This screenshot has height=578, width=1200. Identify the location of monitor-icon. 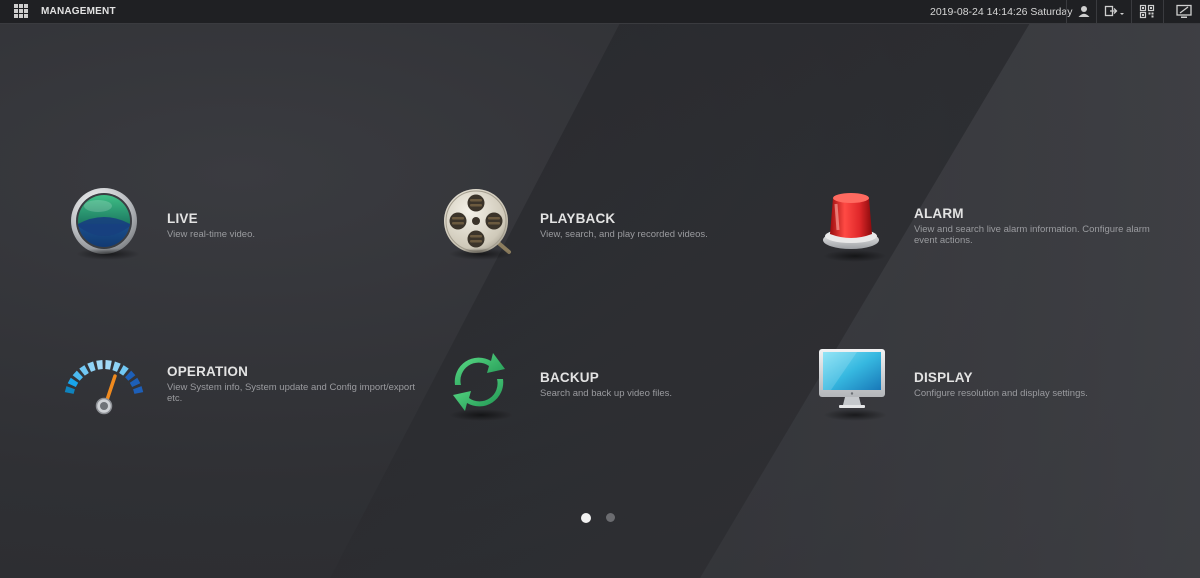
(855, 385).